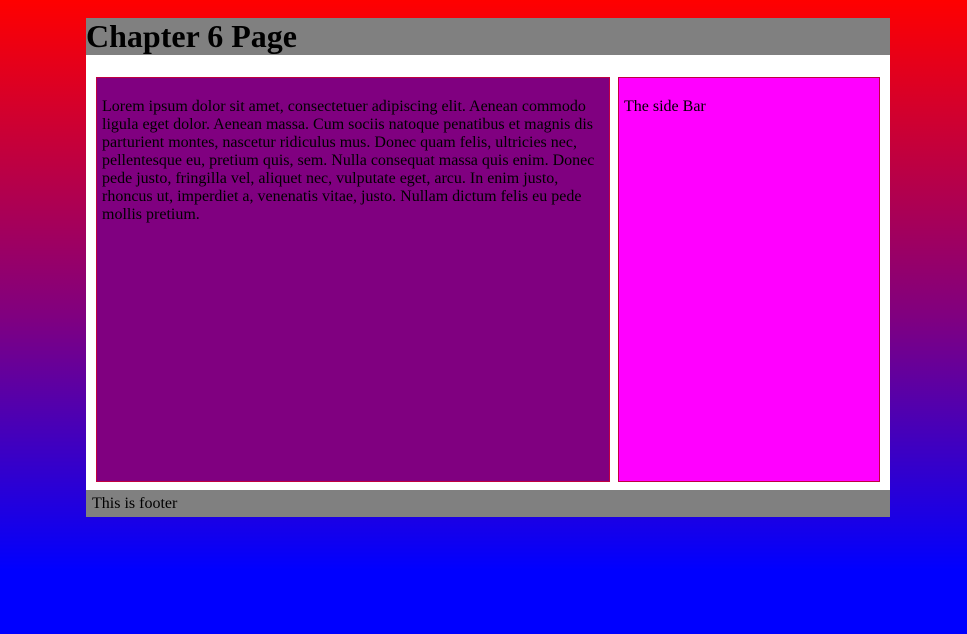 Image resolution: width=967 pixels, height=634 pixels. Describe the element at coordinates (665, 106) in the screenshot. I see `sidebar-text: The side Bar` at that location.